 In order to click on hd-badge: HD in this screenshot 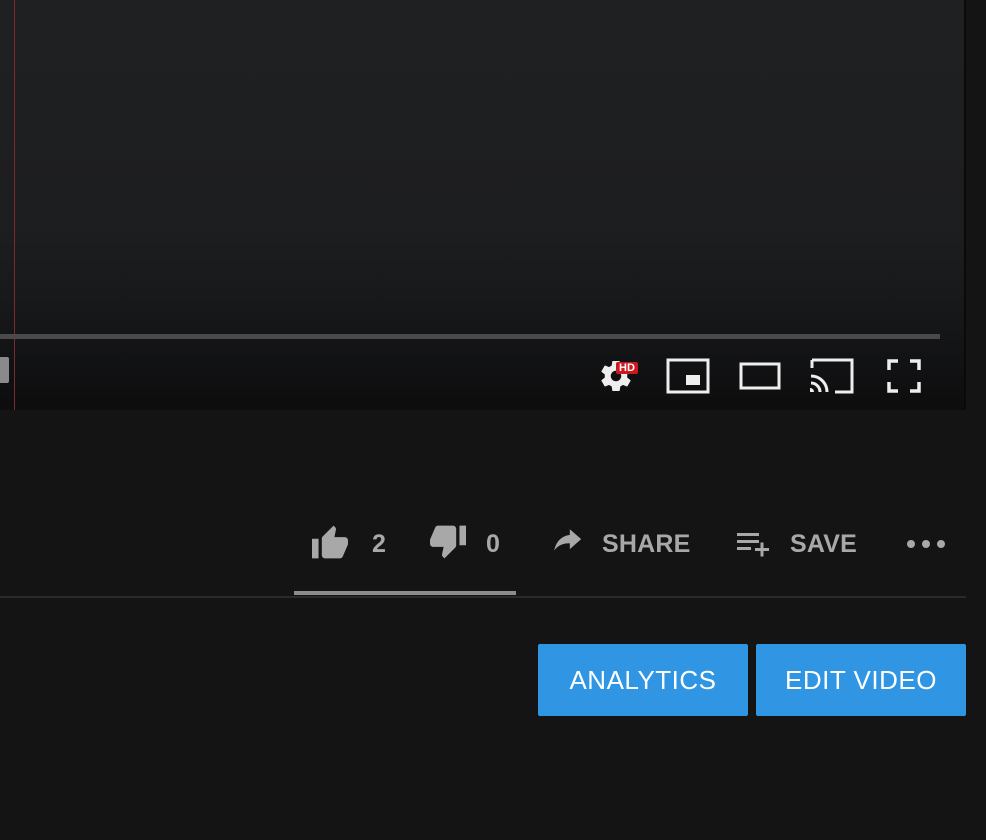, I will do `click(627, 368)`.